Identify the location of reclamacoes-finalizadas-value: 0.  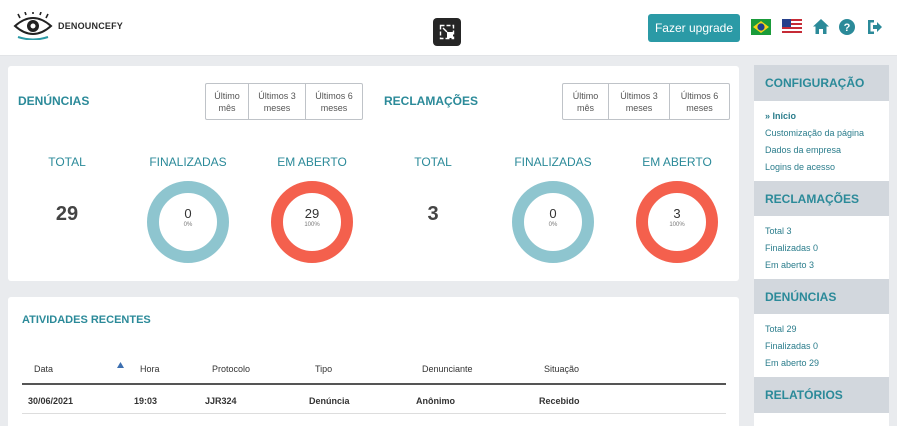
(553, 213).